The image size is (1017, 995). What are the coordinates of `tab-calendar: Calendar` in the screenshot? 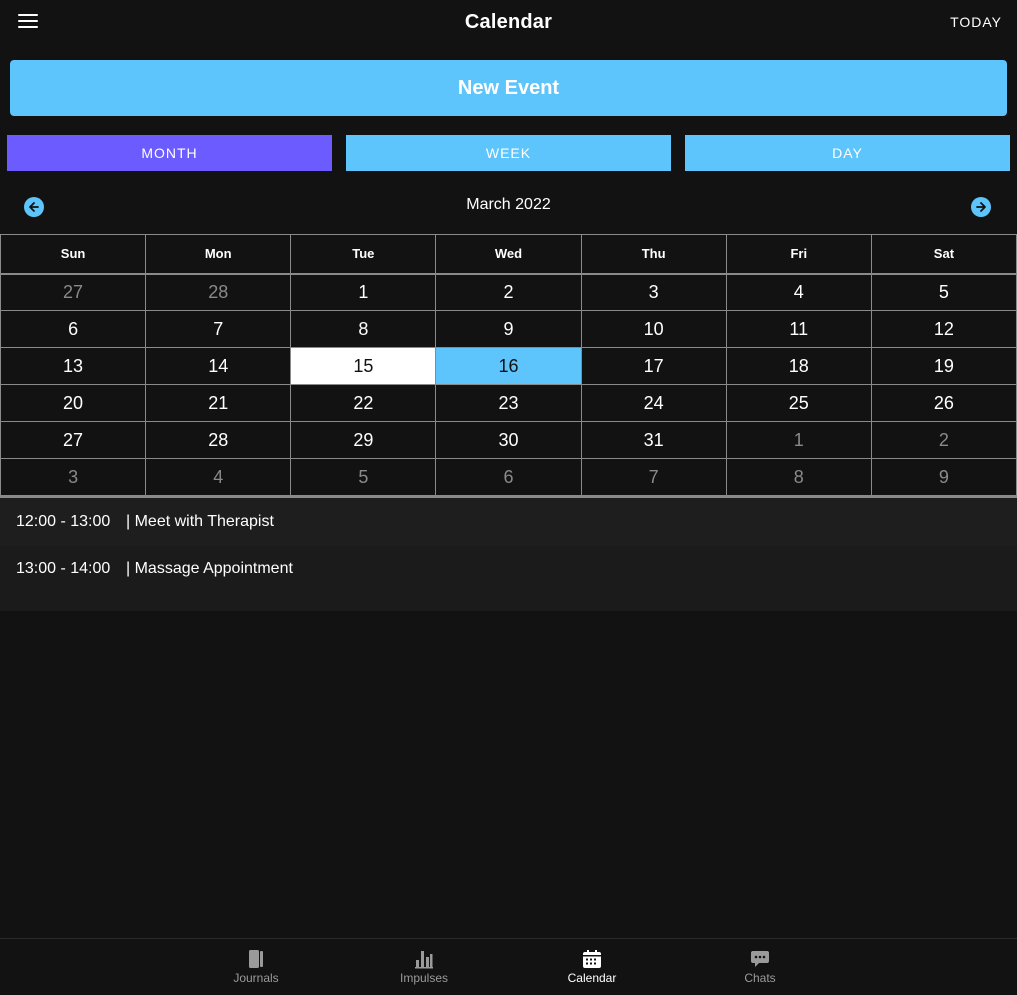 It's located at (592, 967).